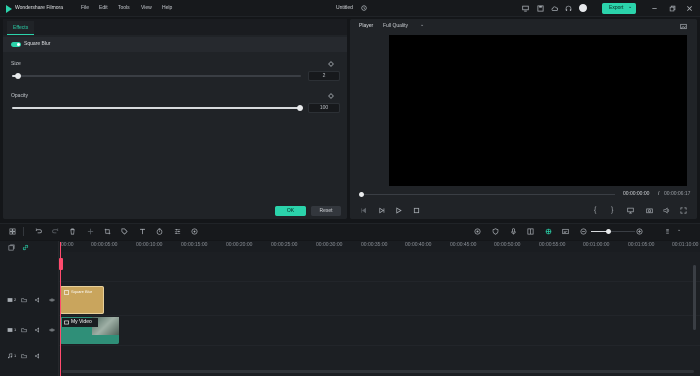  What do you see at coordinates (689, 8) in the screenshot?
I see `close-icon` at bounding box center [689, 8].